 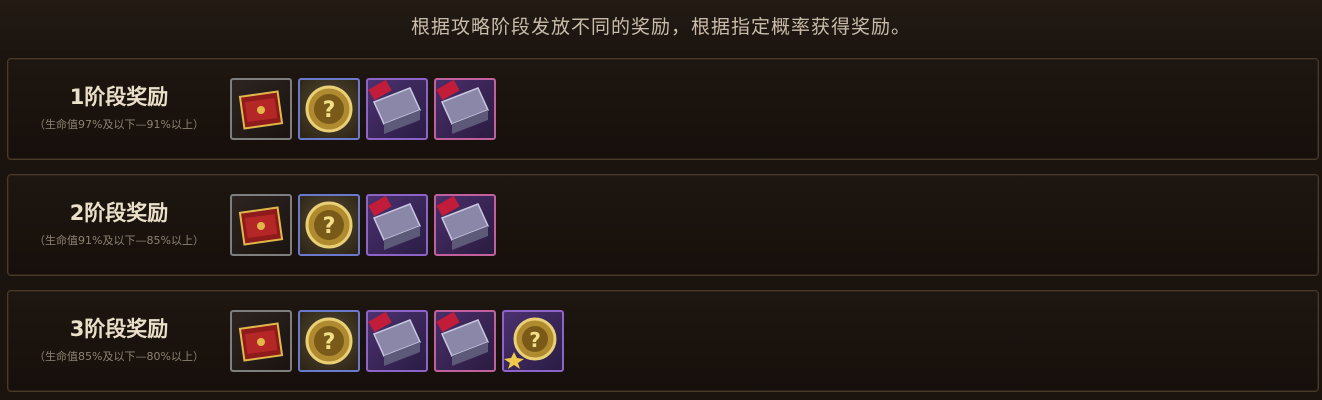 I want to click on stage-label: 3阶段奖励 （生命值85%及以下—80%以上）, so click(x=119, y=341).